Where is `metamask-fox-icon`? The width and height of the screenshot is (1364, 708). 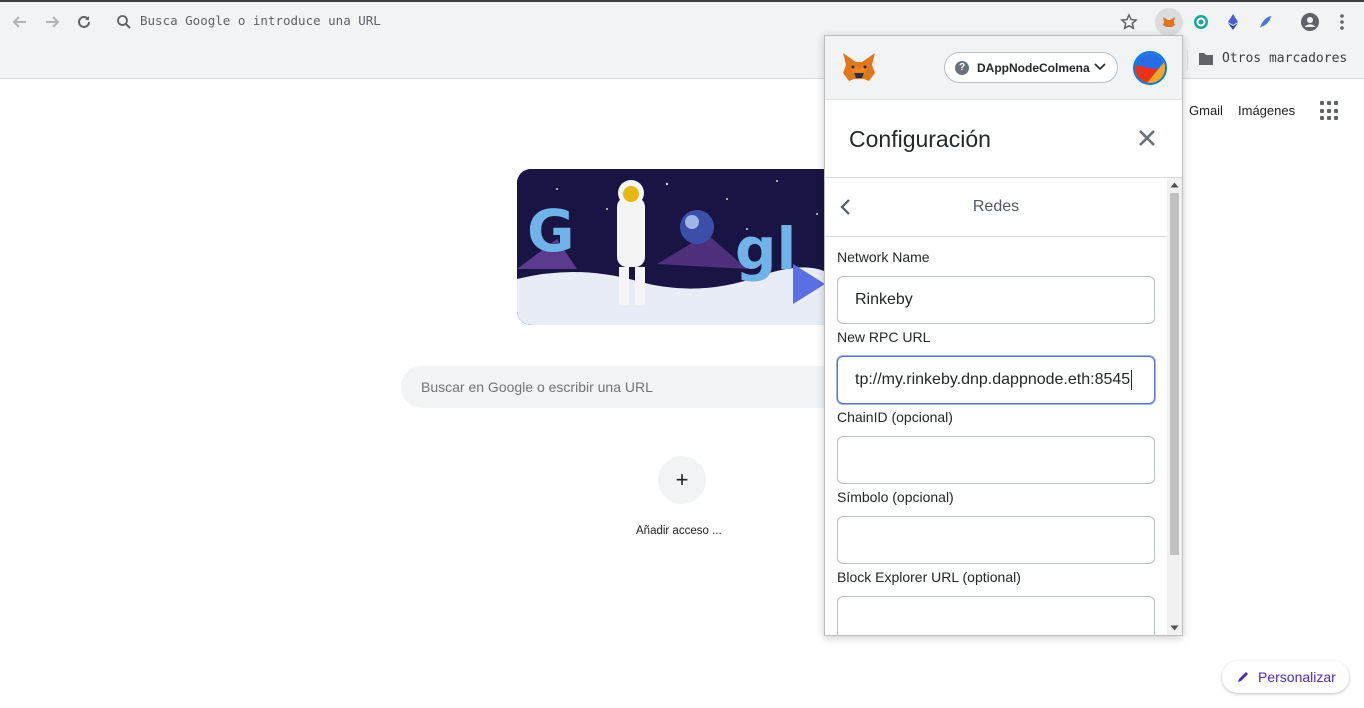 metamask-fox-icon is located at coordinates (859, 68).